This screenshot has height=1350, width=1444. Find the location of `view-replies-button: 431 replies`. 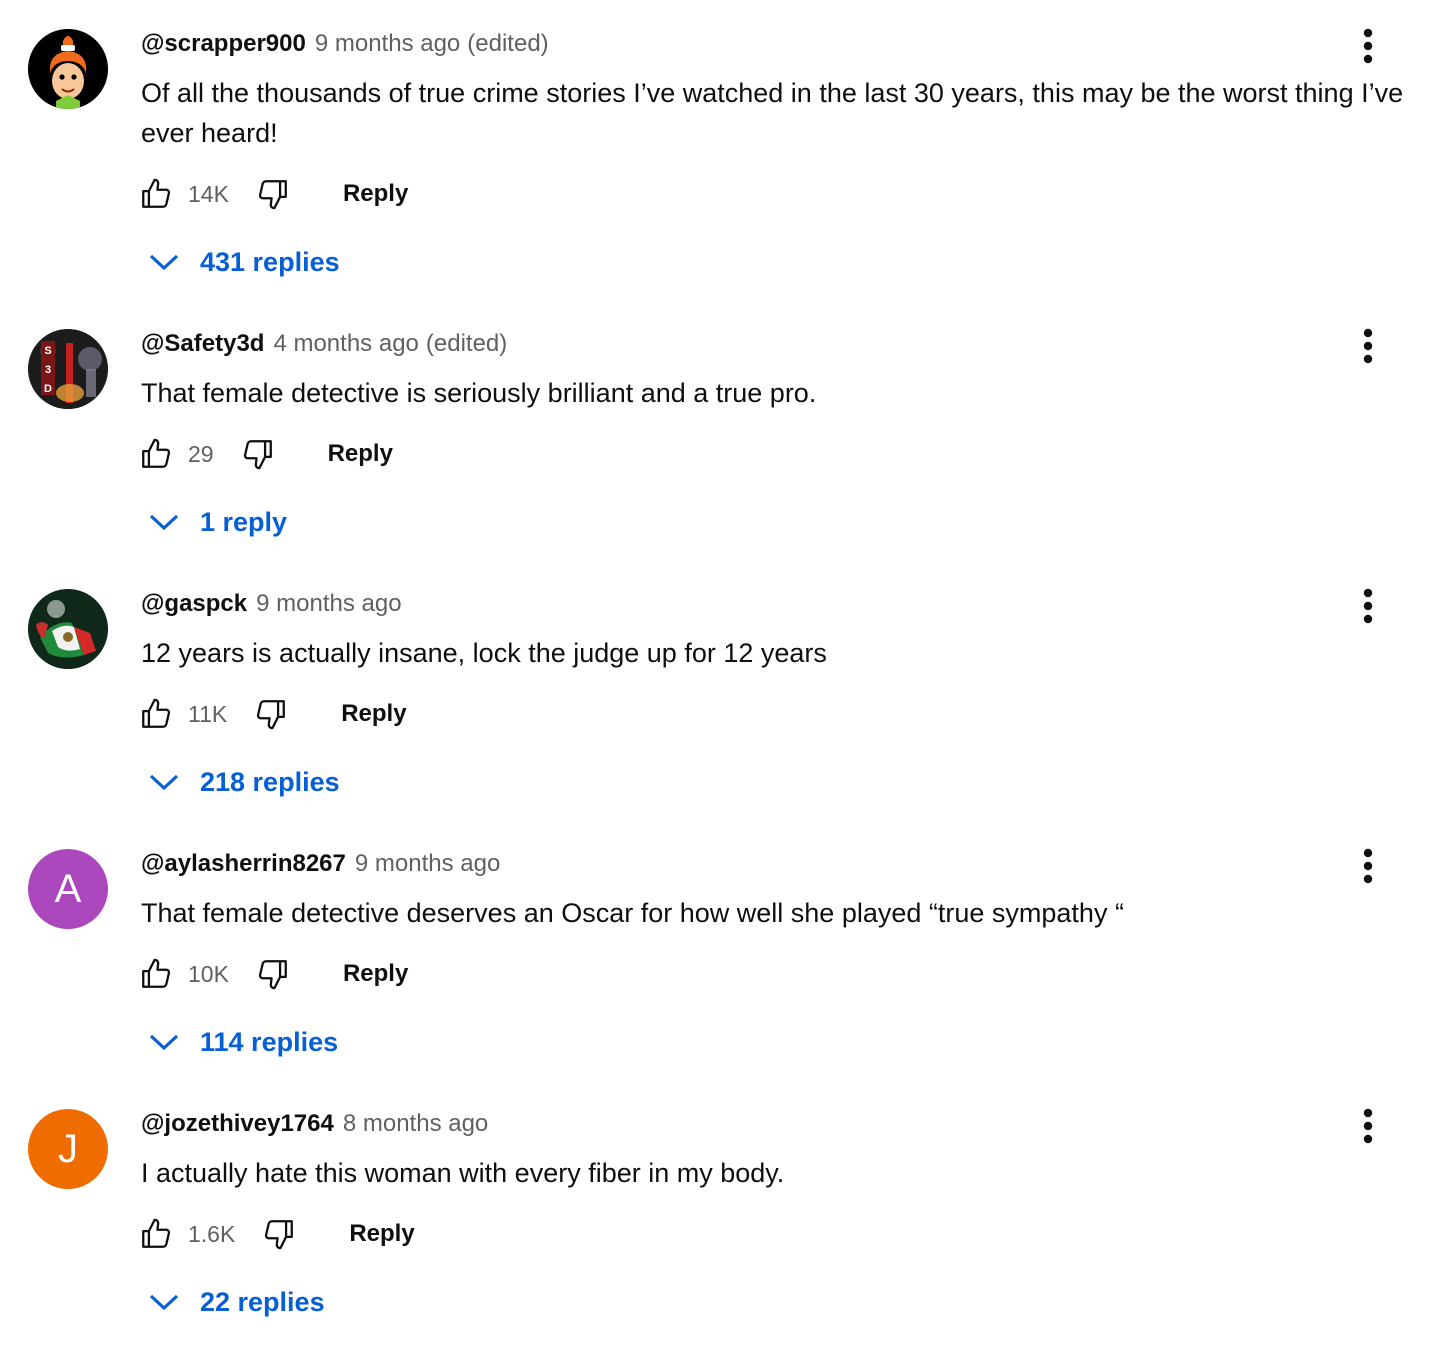

view-replies-button: 431 replies is located at coordinates (240, 262).